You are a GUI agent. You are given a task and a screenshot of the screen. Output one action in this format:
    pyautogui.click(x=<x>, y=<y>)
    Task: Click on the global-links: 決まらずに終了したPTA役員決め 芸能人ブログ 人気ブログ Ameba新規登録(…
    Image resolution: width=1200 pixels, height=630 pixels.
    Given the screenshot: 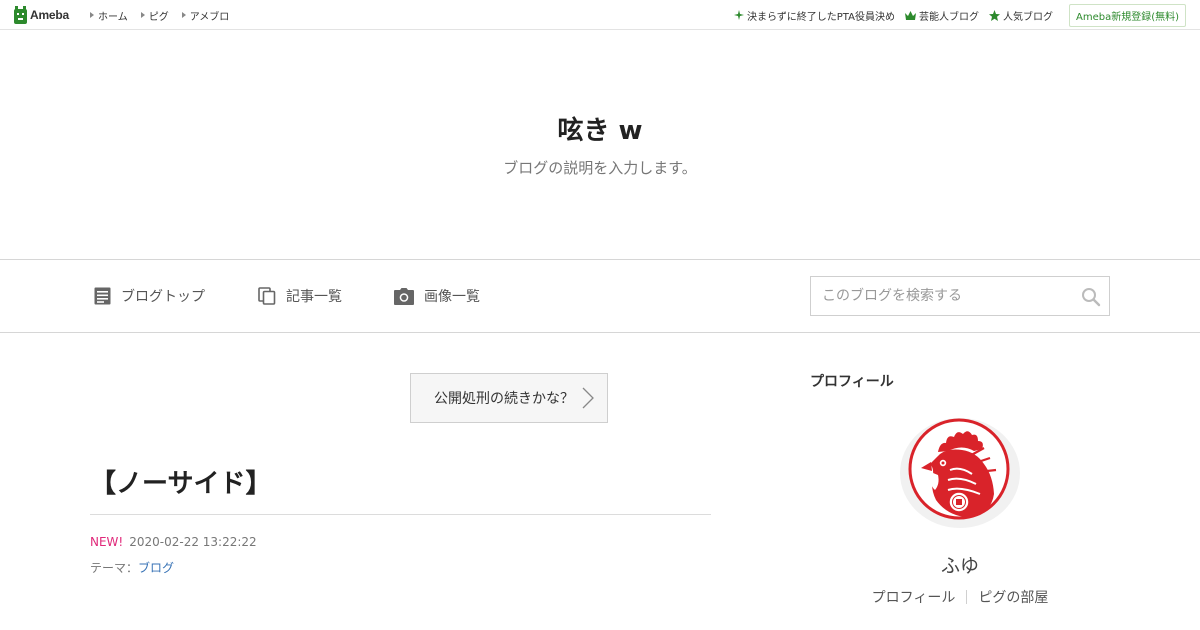 What is the action you would take?
    pyautogui.click(x=955, y=15)
    